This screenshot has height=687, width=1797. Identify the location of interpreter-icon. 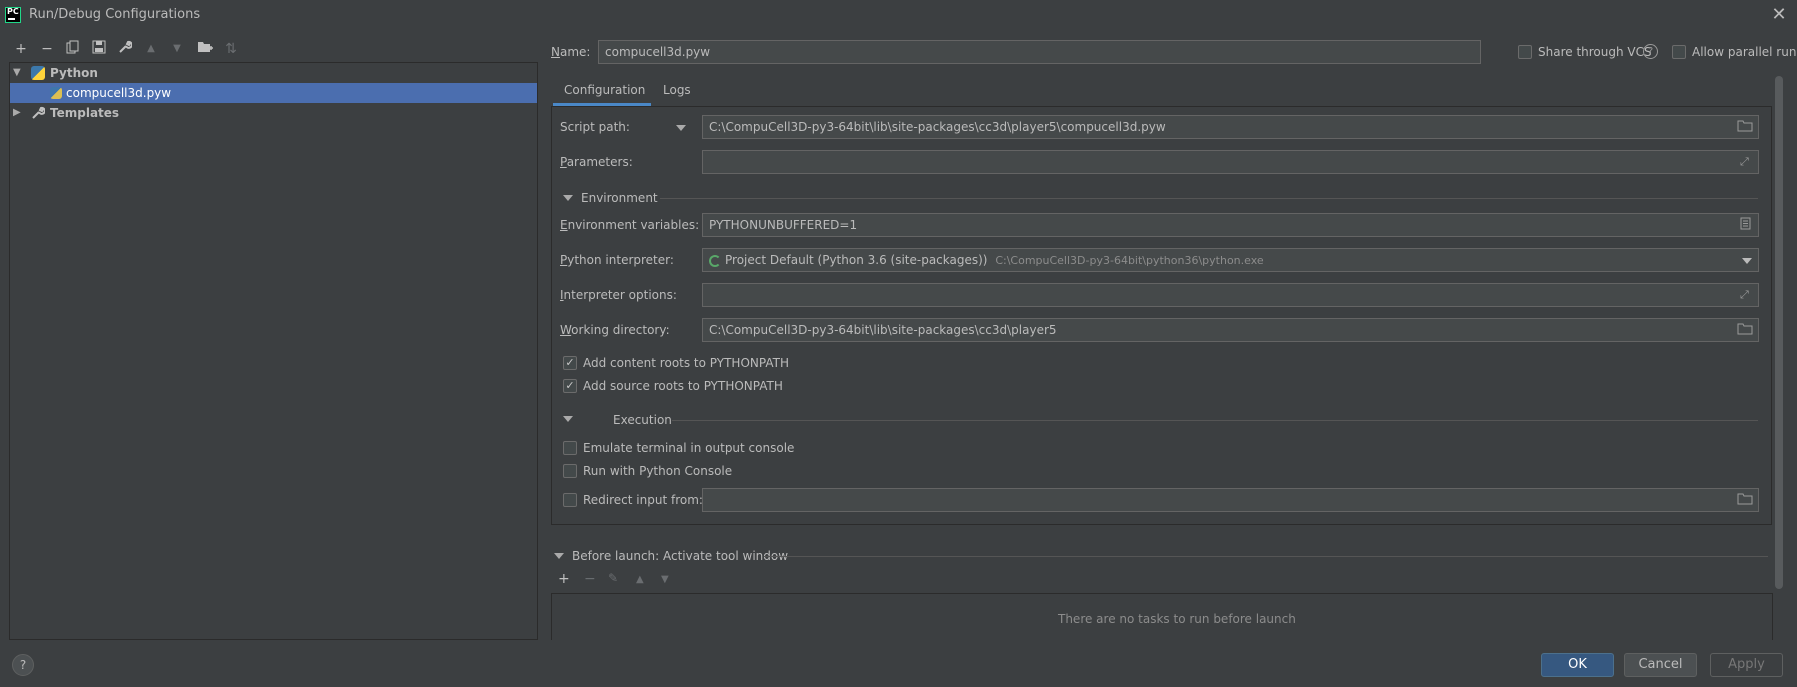
(715, 260).